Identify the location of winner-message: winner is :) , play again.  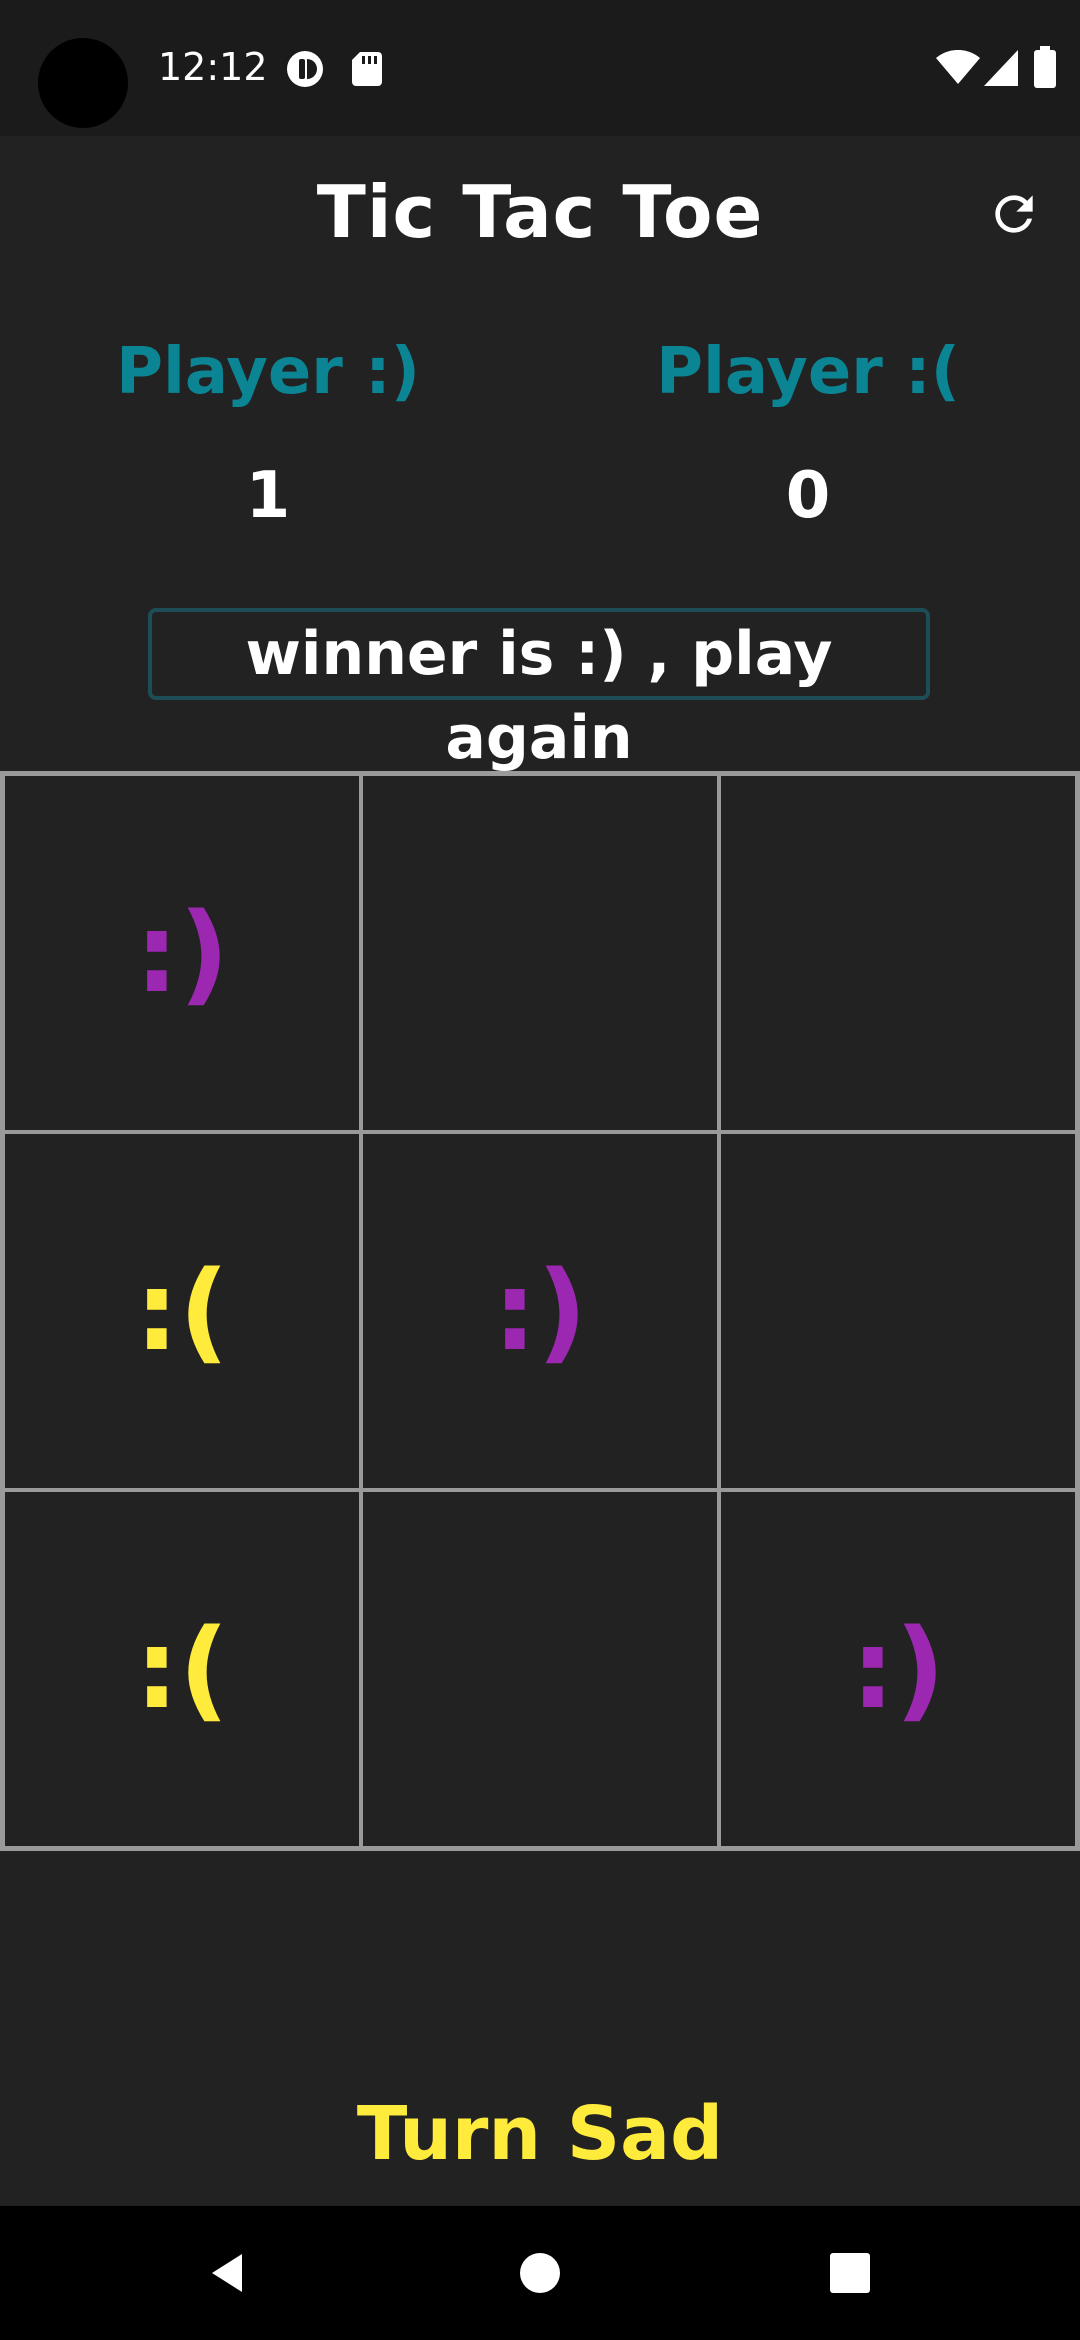
(539, 690).